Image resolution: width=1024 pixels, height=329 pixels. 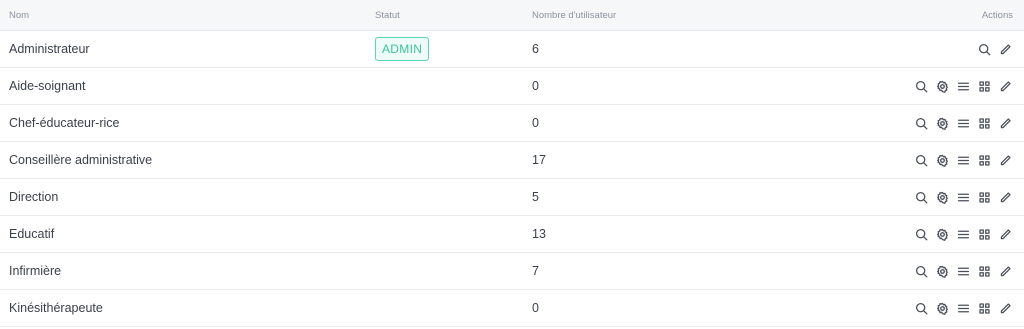 I want to click on table-row: Educatif 13, so click(x=512, y=234).